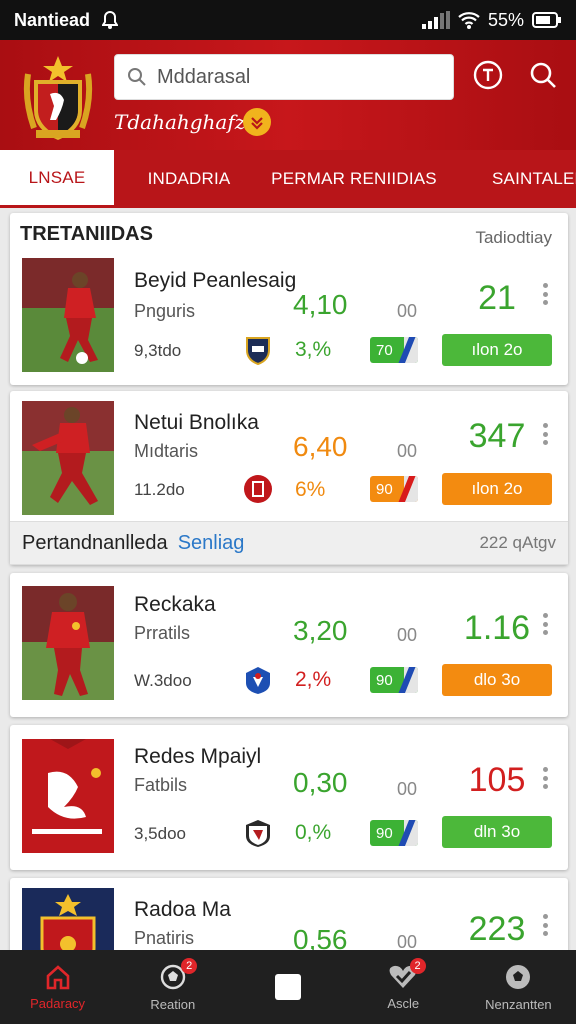 The image size is (576, 1024). Describe the element at coordinates (320, 446) in the screenshot. I see `player-odds: 6,40` at that location.